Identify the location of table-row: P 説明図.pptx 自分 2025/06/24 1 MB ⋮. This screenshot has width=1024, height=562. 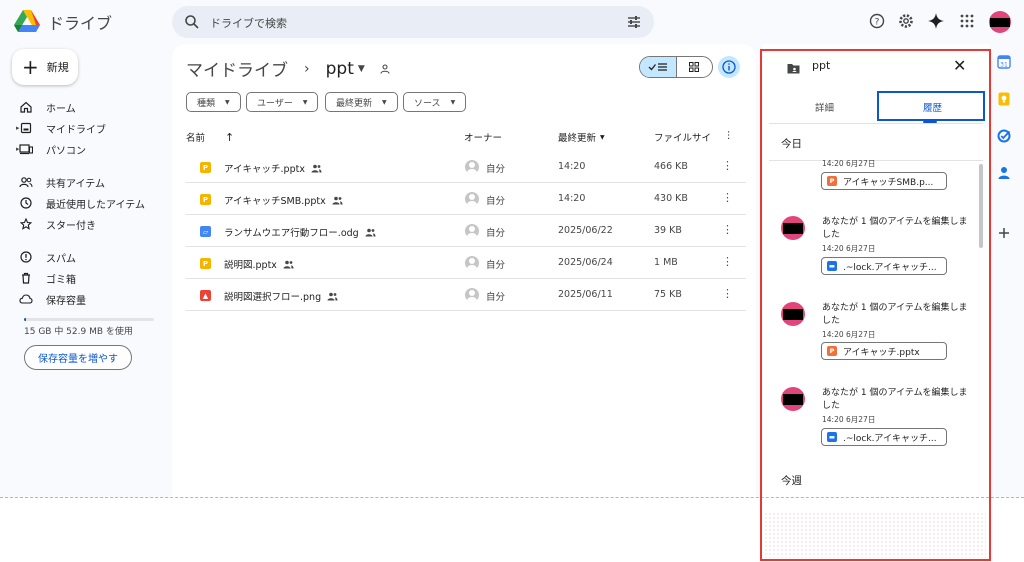
(466, 263).